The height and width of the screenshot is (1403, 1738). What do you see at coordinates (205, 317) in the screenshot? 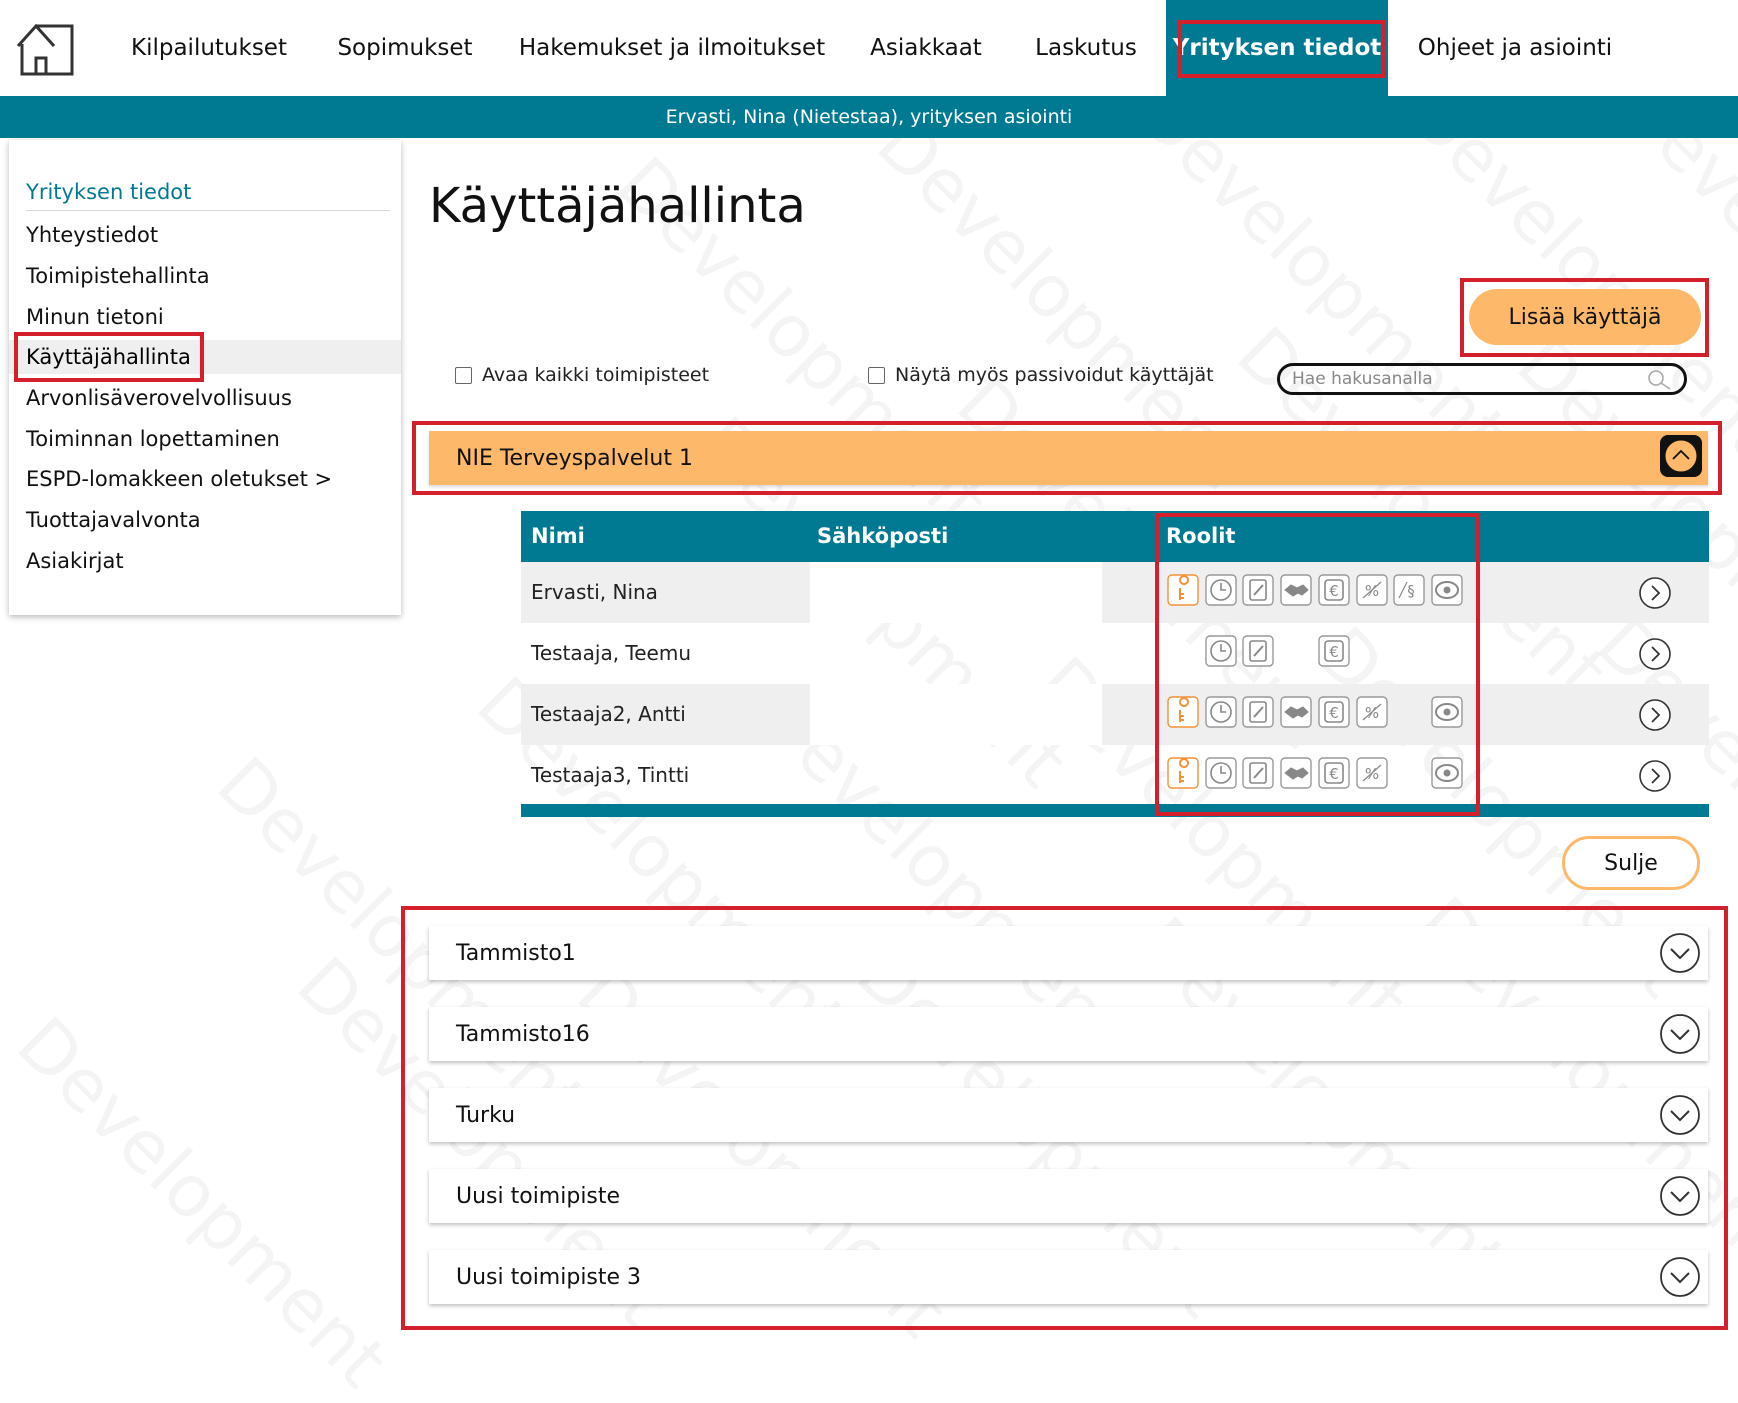
I see `sidebar-item-minun-tietoni: Minun tietoni` at bounding box center [205, 317].